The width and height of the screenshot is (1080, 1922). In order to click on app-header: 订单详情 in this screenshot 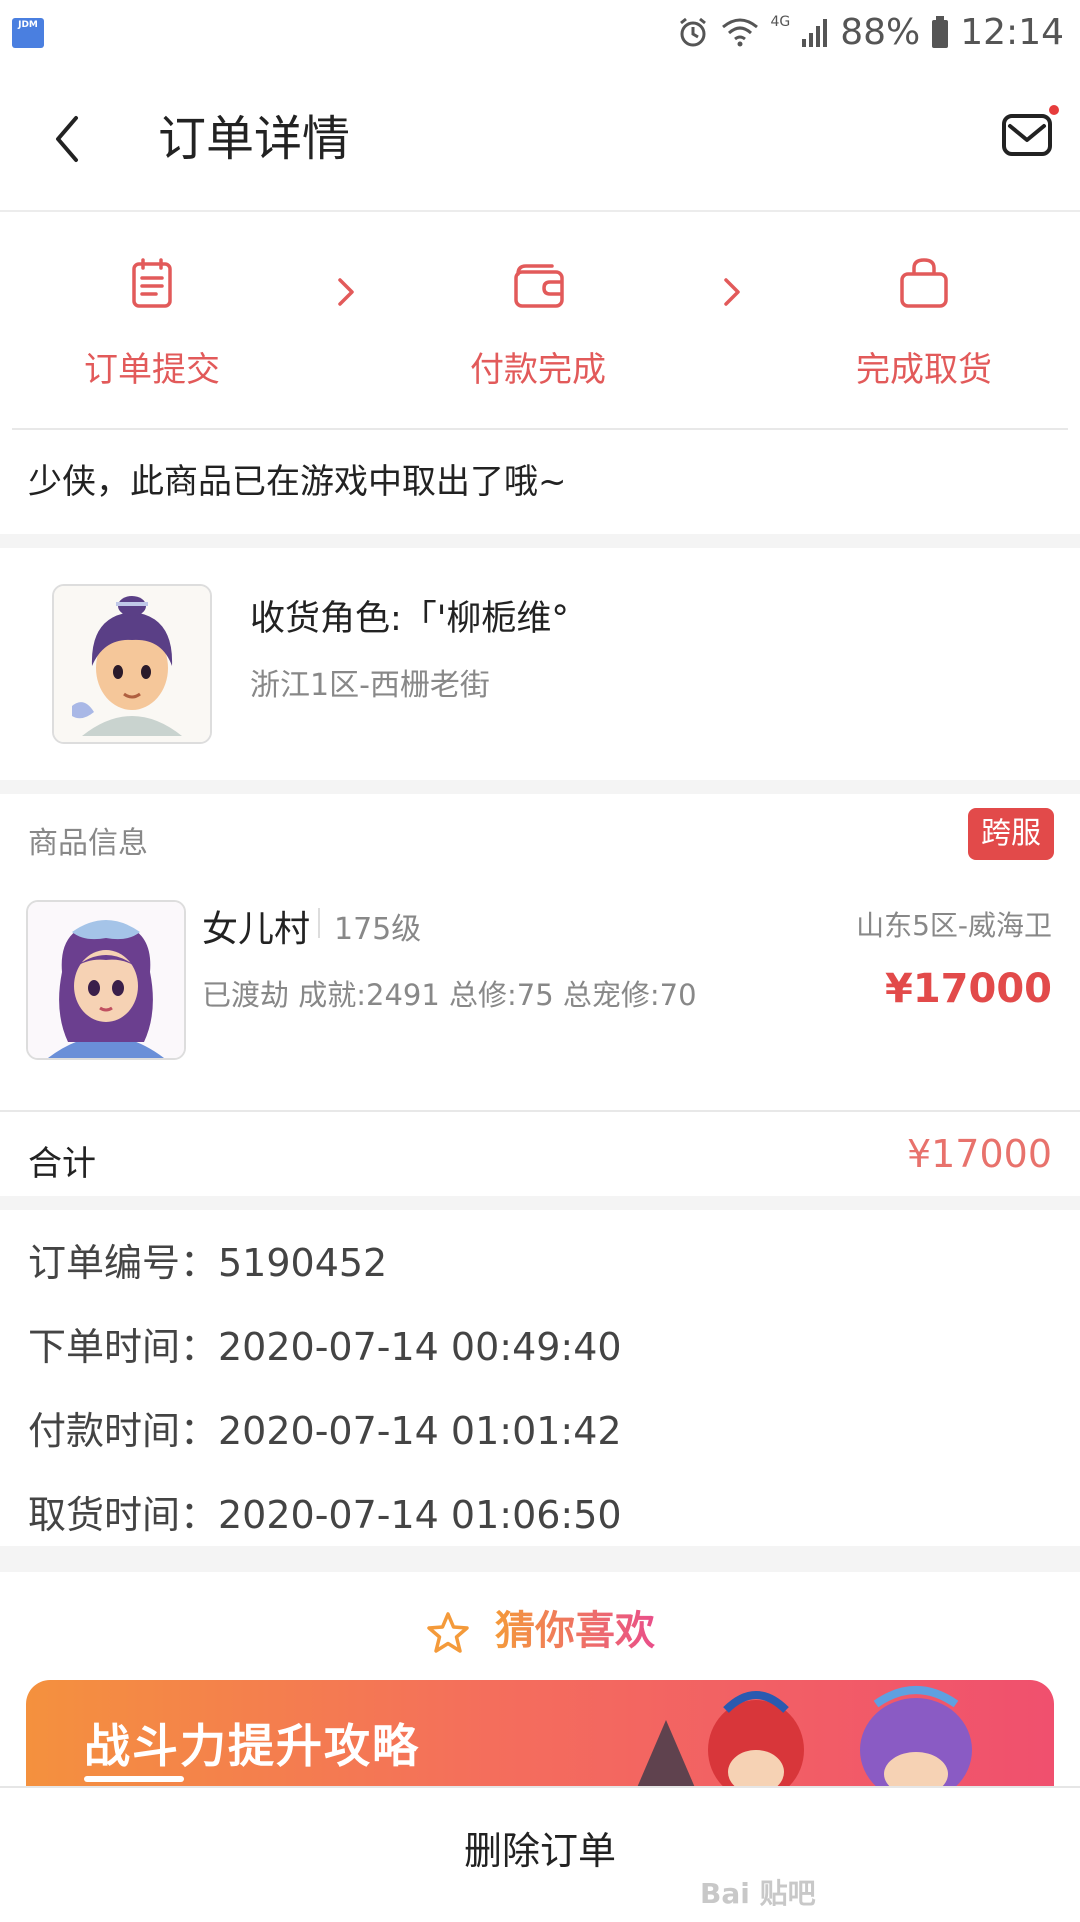, I will do `click(540, 138)`.